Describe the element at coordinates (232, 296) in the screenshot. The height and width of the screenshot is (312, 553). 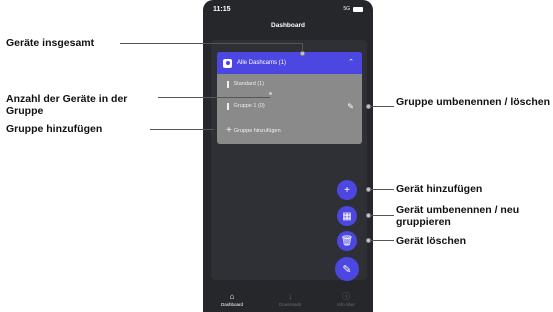
I see `home-icon: ⌂` at that location.